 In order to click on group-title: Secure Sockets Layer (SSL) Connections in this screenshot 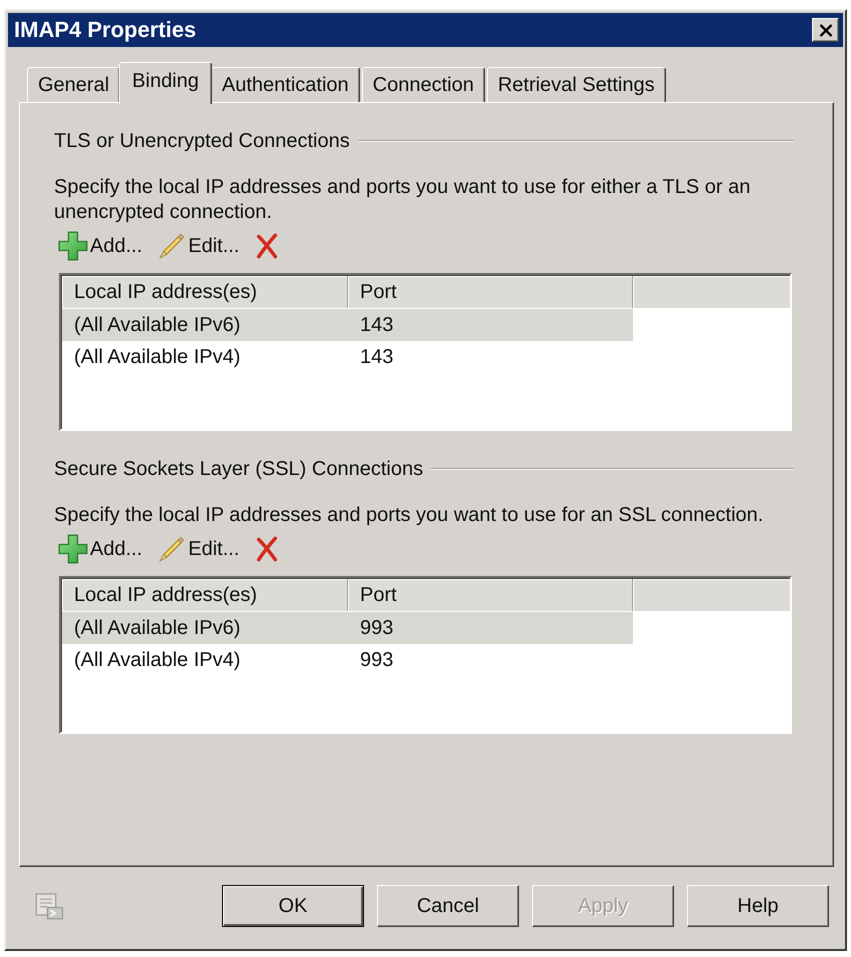, I will do `click(239, 469)`.